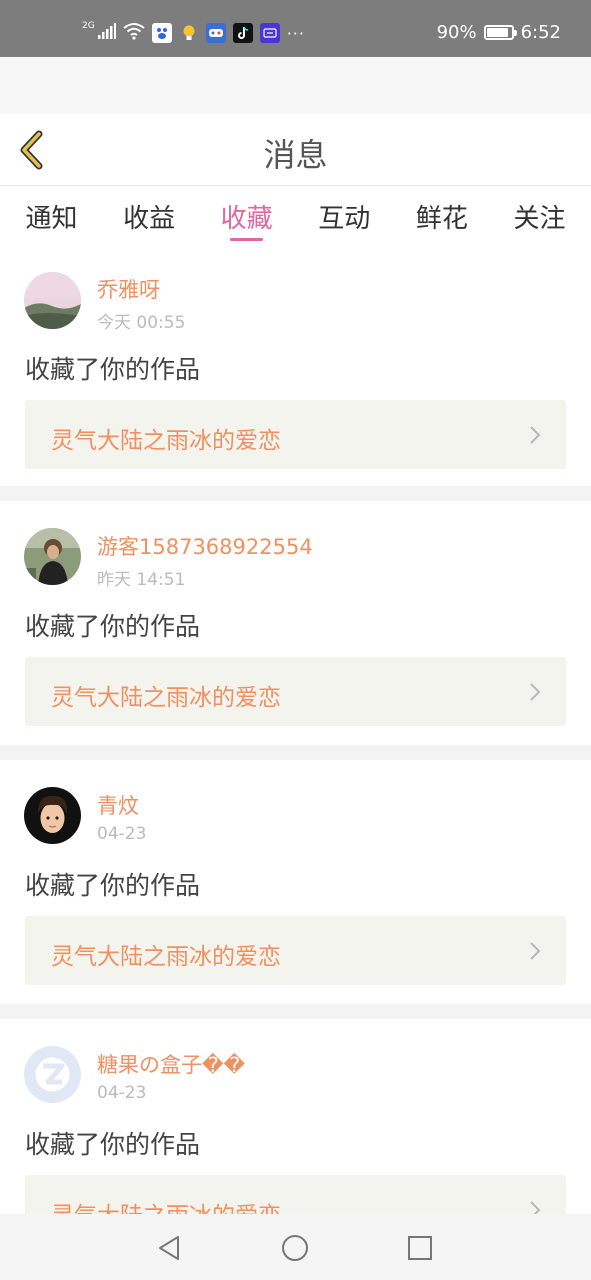 The width and height of the screenshot is (591, 1280). What do you see at coordinates (205, 546) in the screenshot?
I see `username: 游客1587368922554` at bounding box center [205, 546].